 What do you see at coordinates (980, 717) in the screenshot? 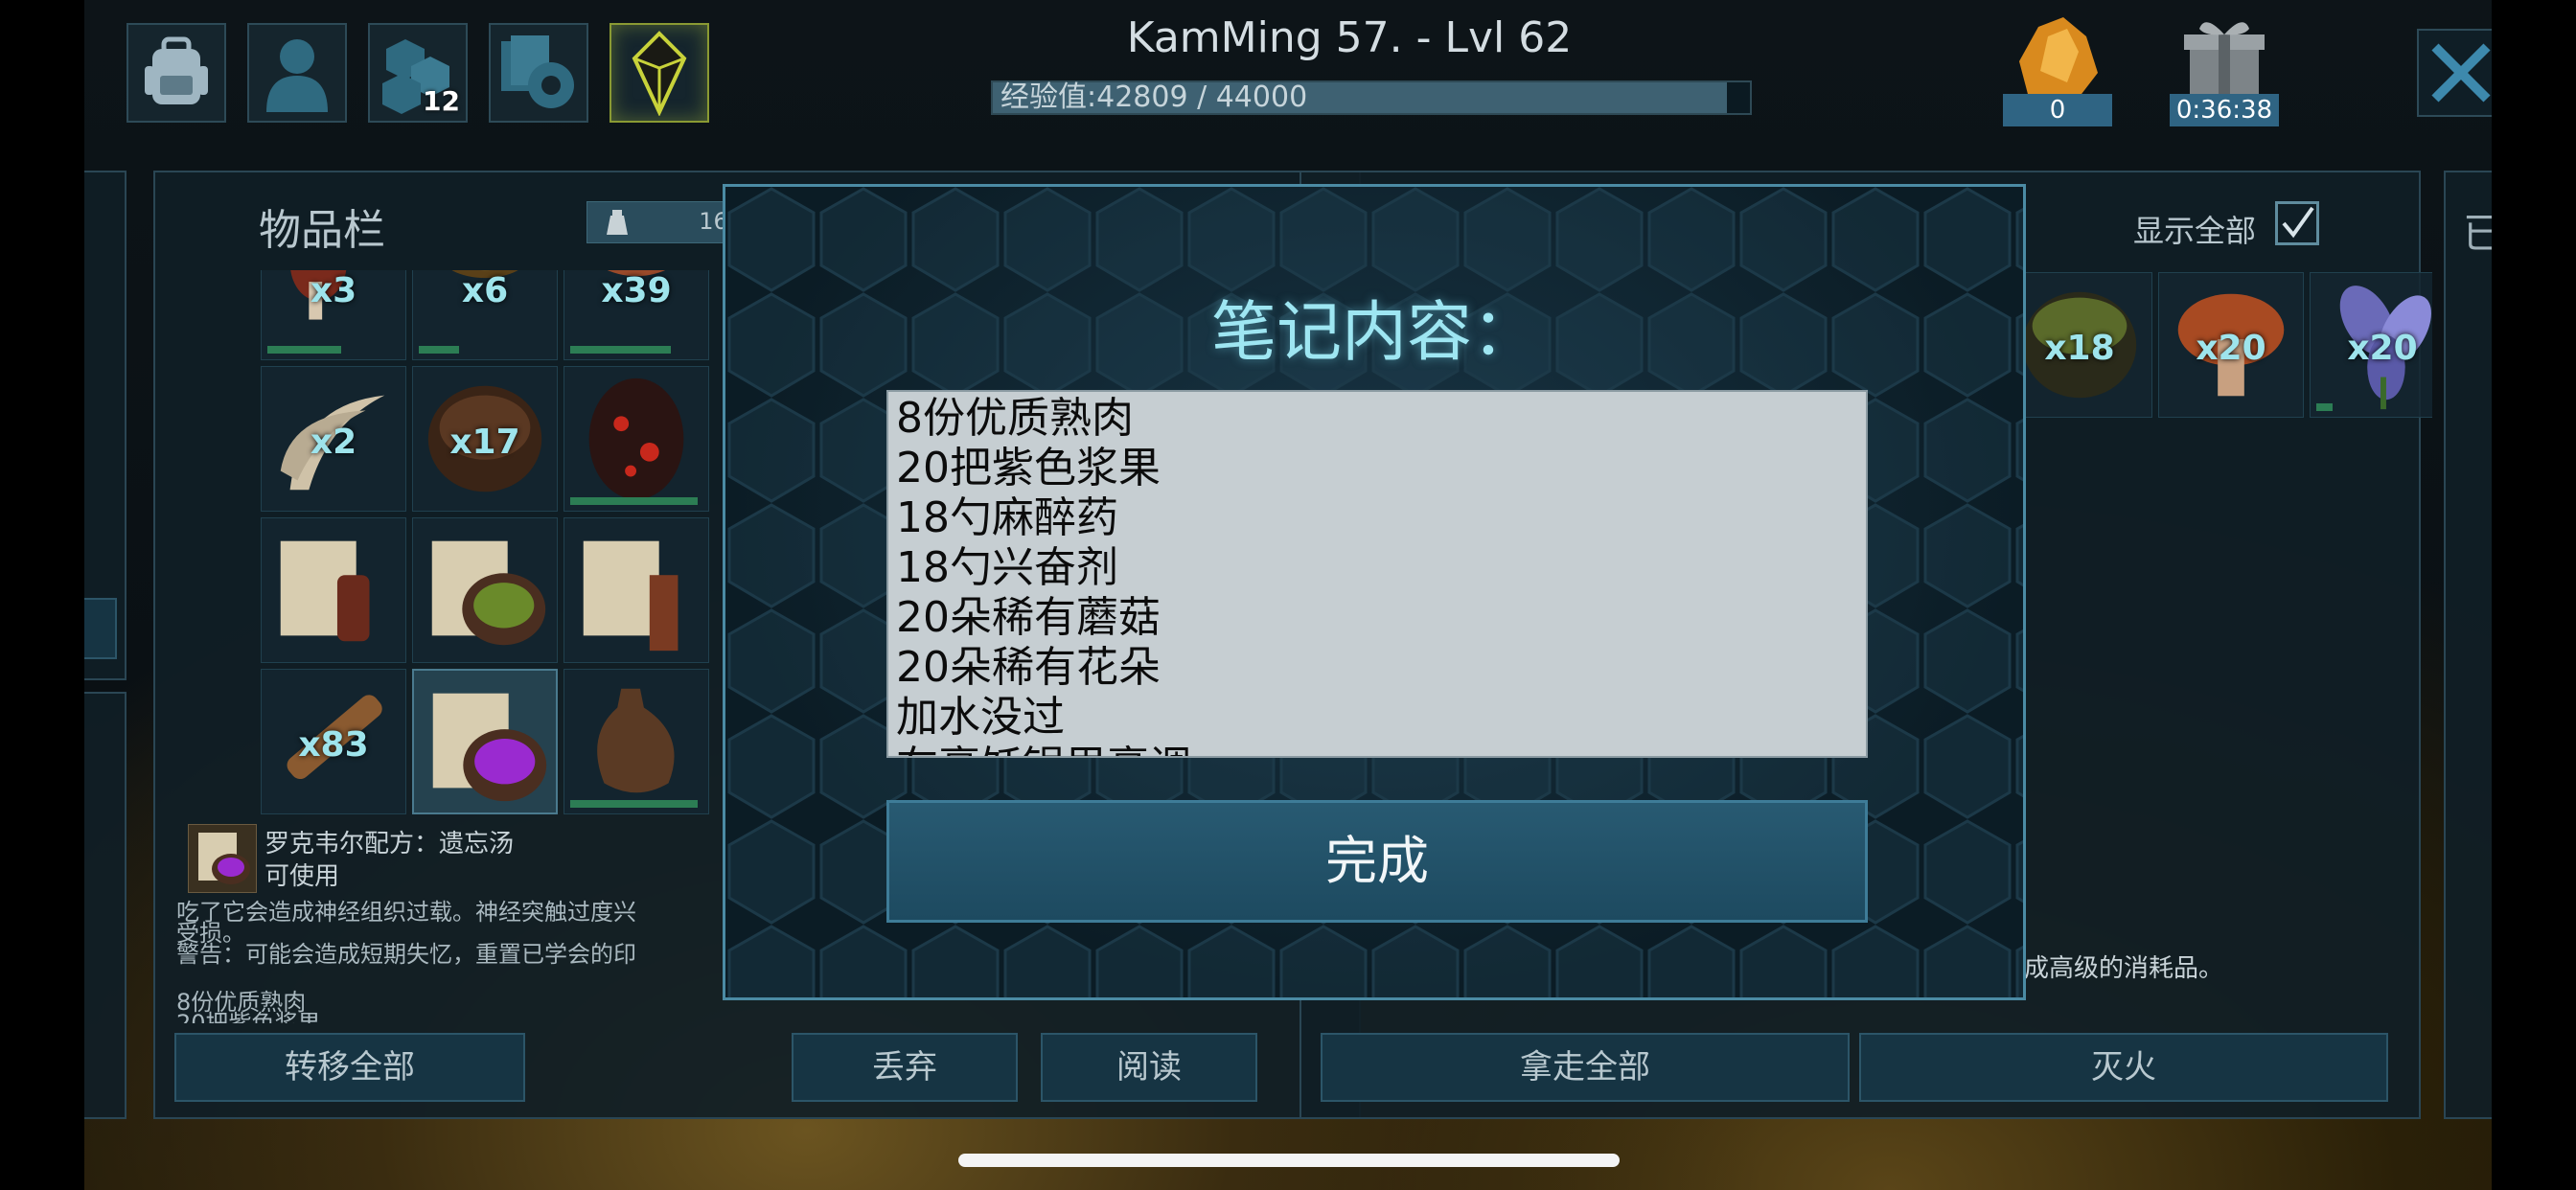
I see `note-line: 加水没过` at bounding box center [980, 717].